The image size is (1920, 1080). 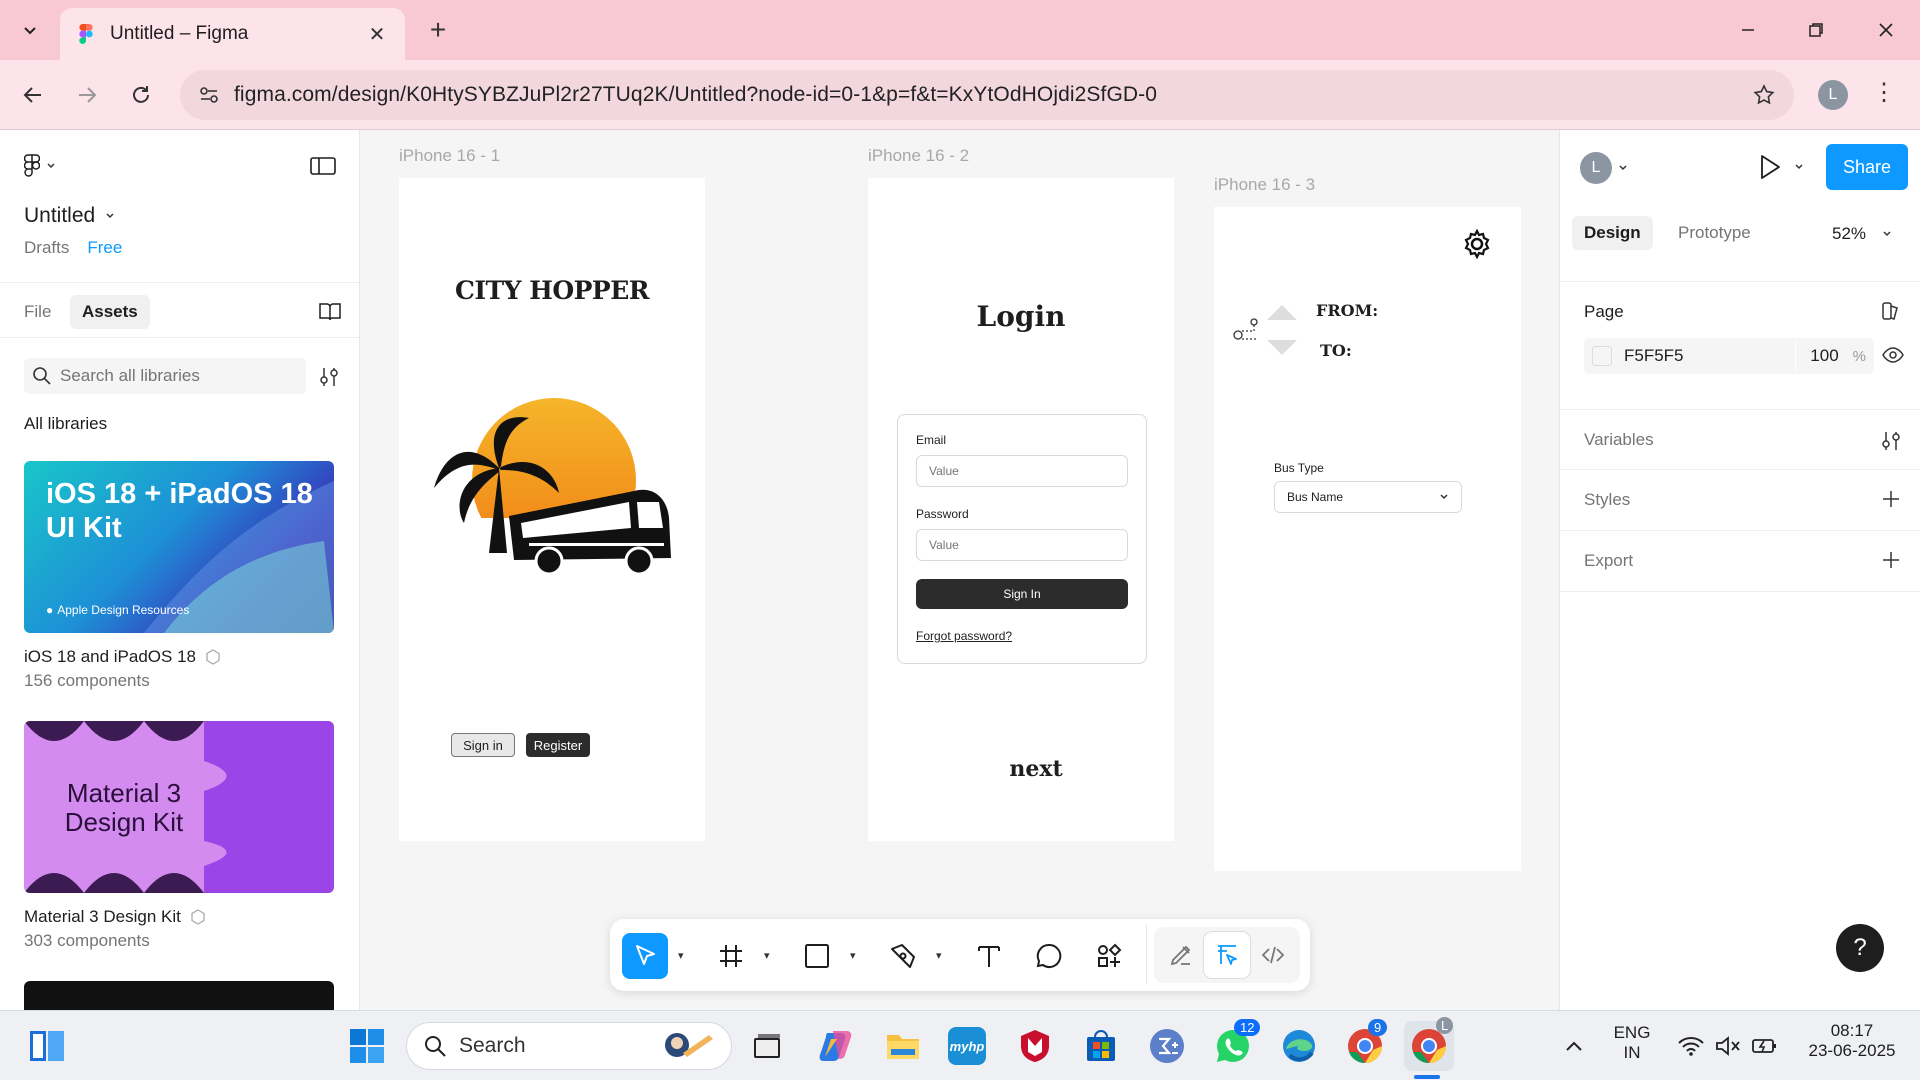 What do you see at coordinates (1862, 234) in the screenshot?
I see `zoom-control: 52%` at bounding box center [1862, 234].